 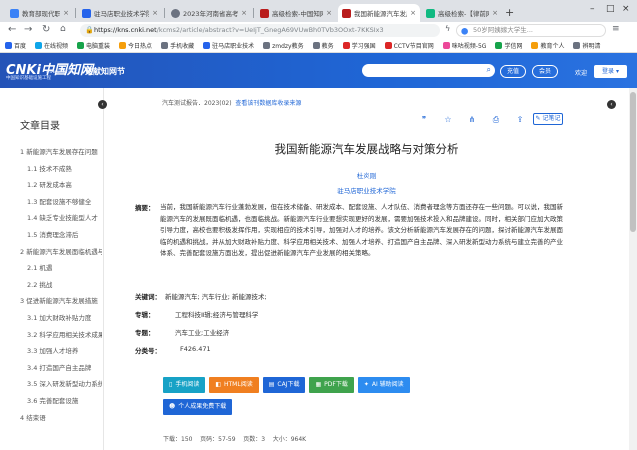 What do you see at coordinates (610, 9) in the screenshot?
I see `maximize-icon: □` at bounding box center [610, 9].